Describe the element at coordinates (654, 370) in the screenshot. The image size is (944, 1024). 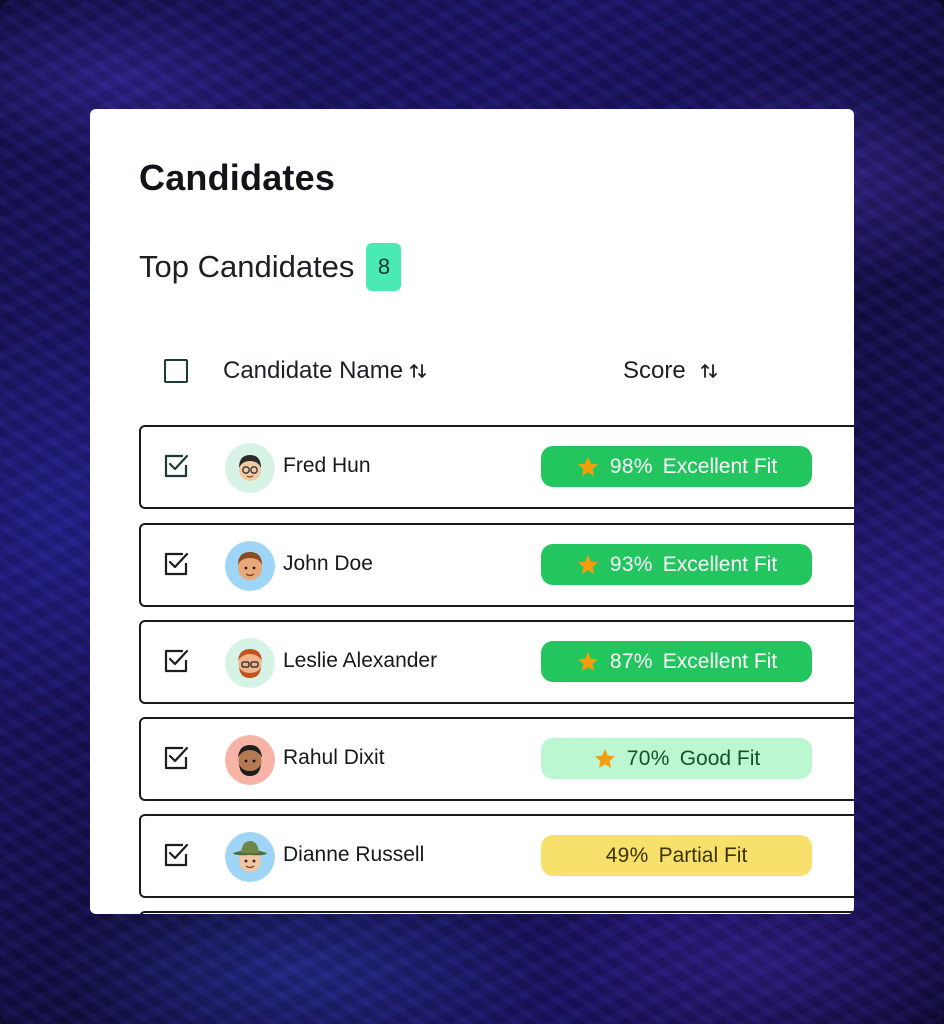
I see `column-header-score: Score` at that location.